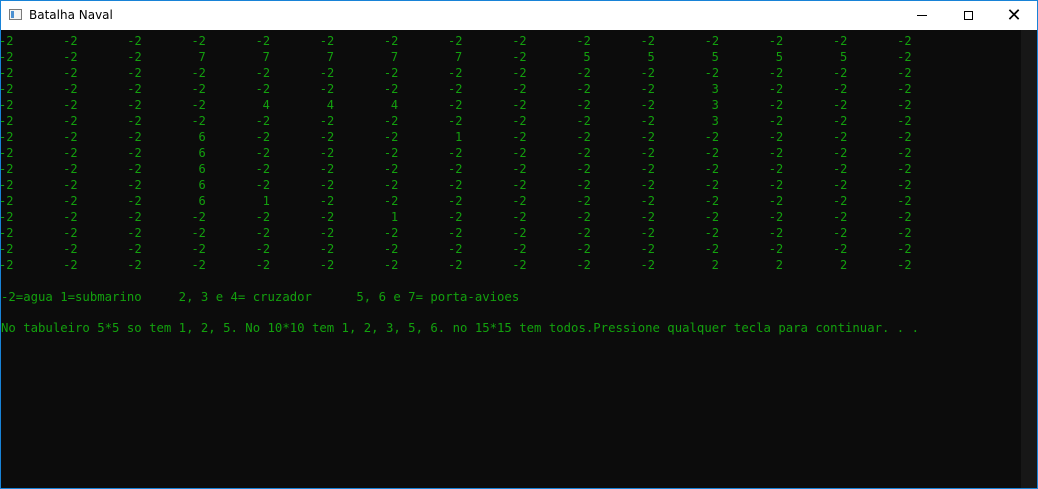 The width and height of the screenshot is (1038, 489). I want to click on title-bar: Batalha Naval ✕, so click(519, 15).